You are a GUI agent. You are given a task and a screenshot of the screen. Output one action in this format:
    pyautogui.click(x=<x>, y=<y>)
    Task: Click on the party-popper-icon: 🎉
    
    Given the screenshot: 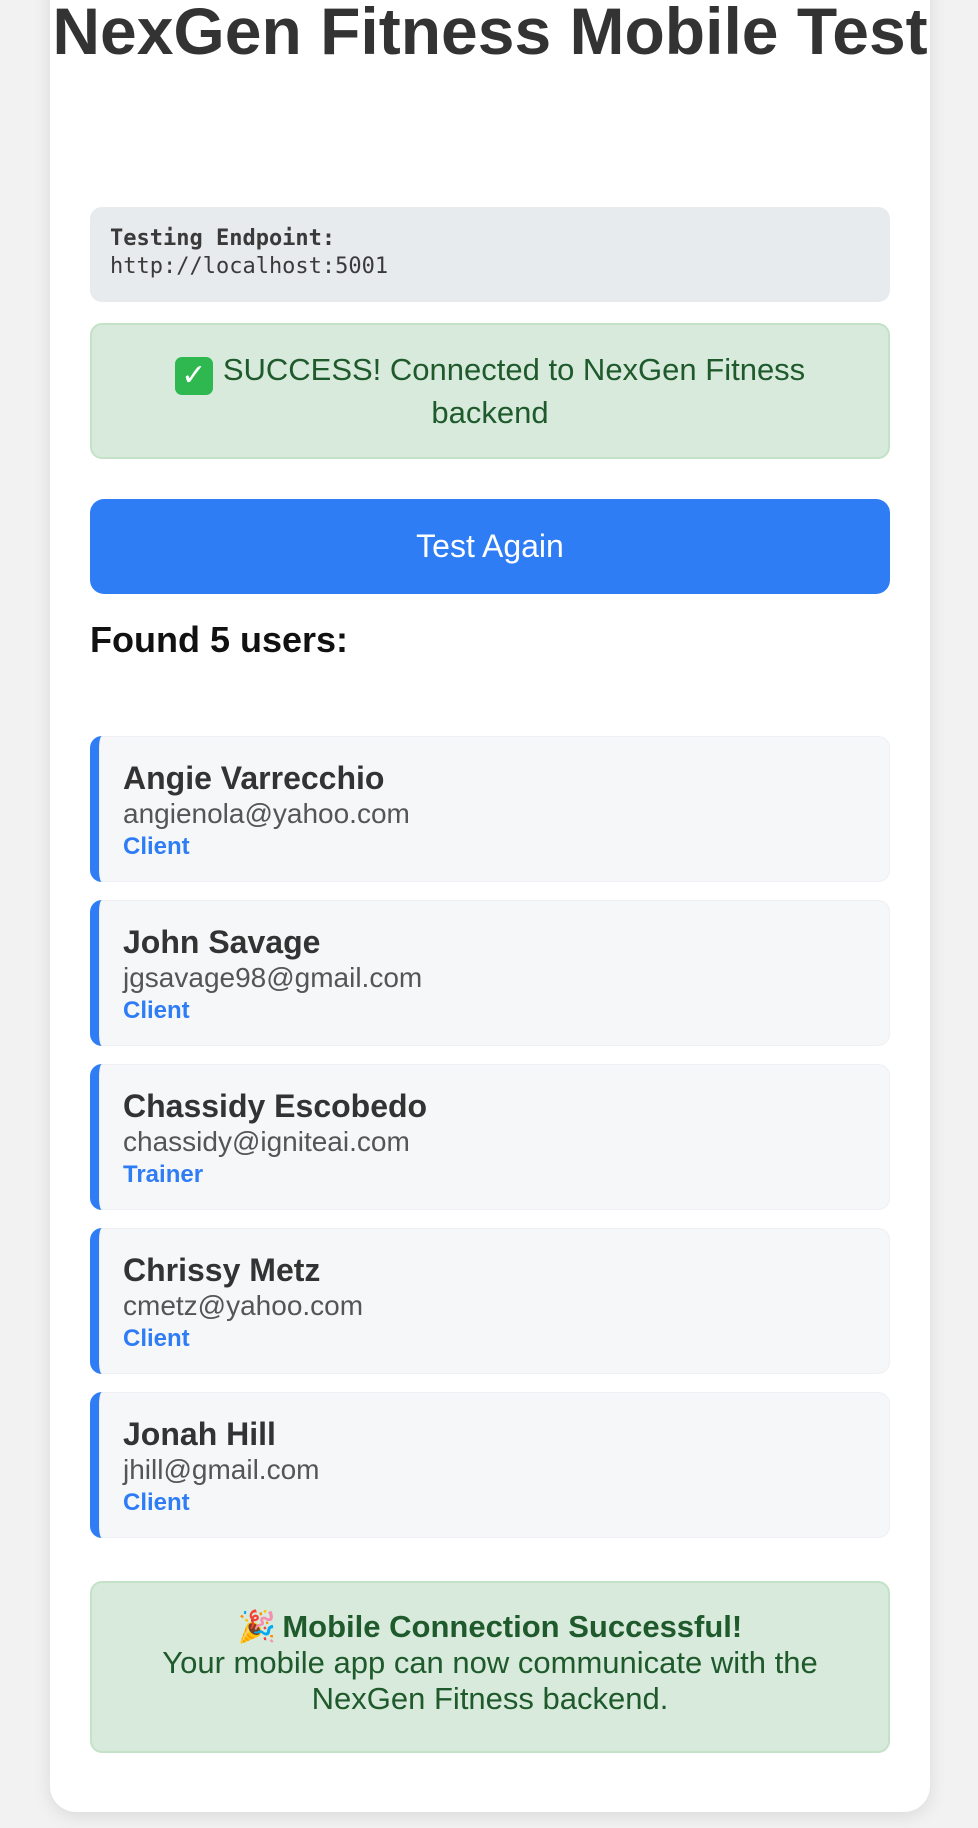 What is the action you would take?
    pyautogui.click(x=257, y=1626)
    